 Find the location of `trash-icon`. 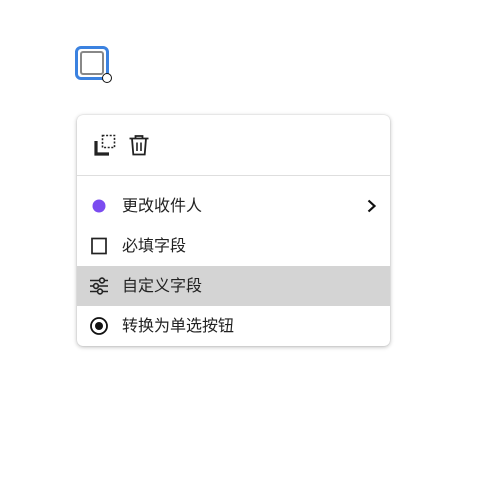

trash-icon is located at coordinates (139, 145).